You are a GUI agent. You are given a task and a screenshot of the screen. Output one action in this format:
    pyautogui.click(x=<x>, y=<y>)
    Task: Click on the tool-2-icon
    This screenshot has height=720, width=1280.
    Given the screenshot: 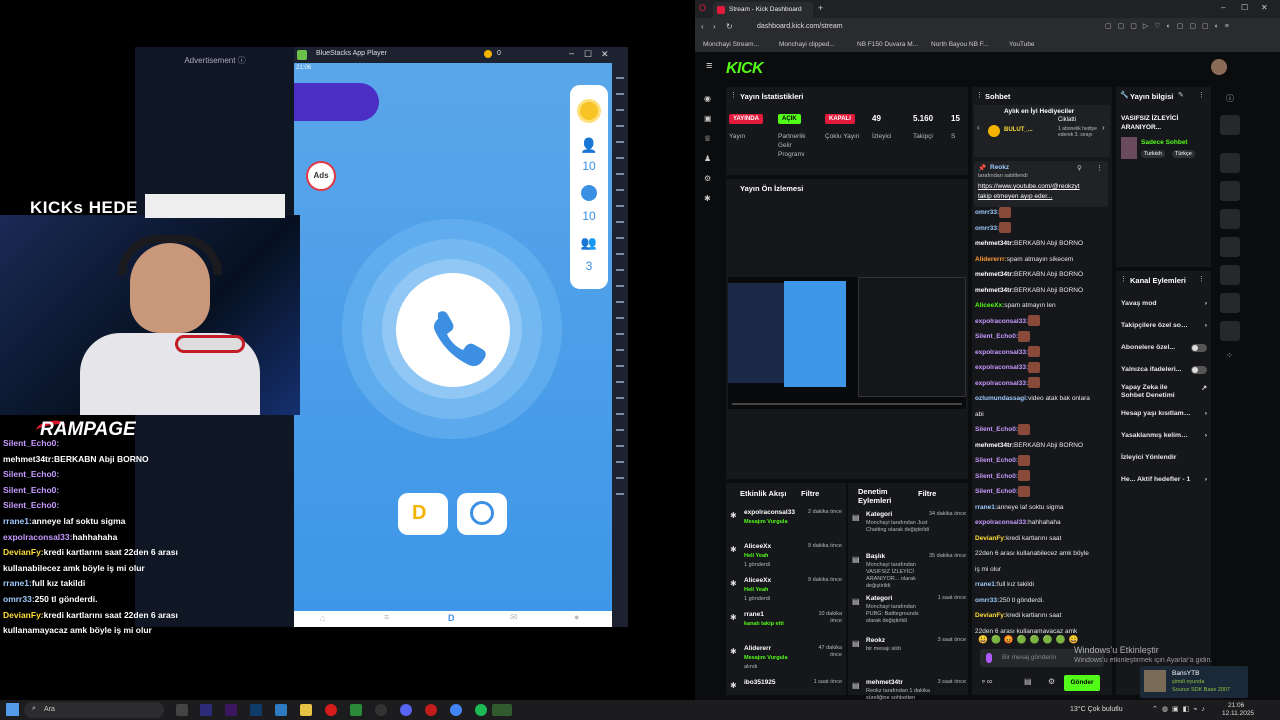 What is the action you would take?
    pyautogui.click(x=1230, y=163)
    